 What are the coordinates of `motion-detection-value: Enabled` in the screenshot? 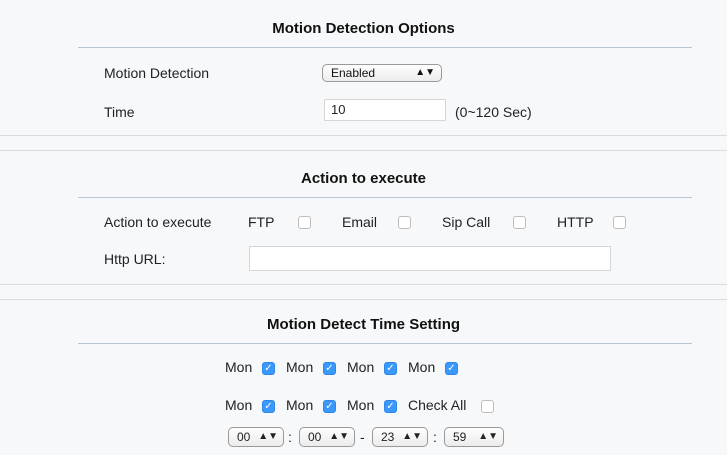 It's located at (353, 73).